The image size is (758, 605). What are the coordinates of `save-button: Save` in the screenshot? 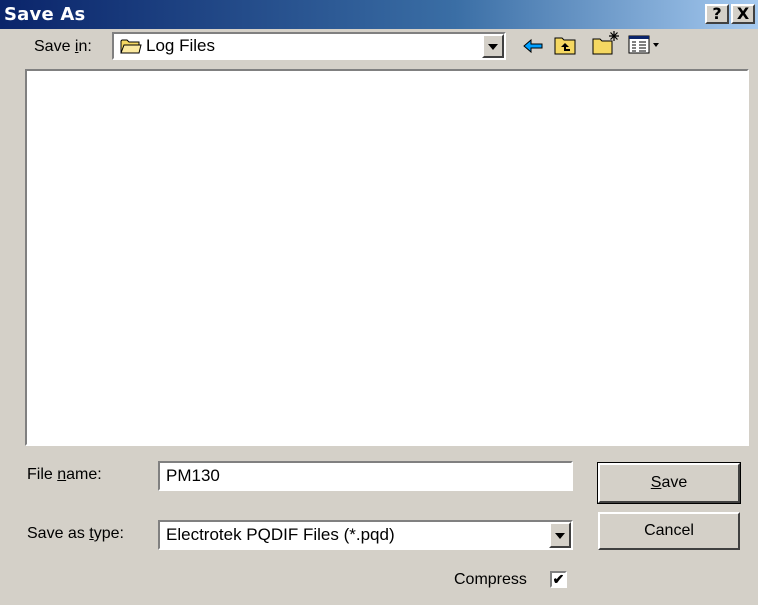 It's located at (669, 483).